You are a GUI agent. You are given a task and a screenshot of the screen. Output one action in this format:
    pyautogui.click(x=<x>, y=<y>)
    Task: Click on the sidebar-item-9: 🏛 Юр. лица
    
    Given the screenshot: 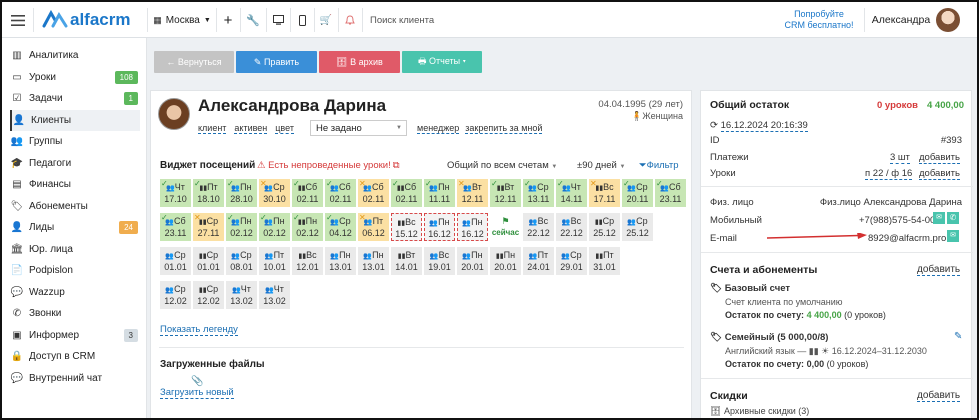 What is the action you would take?
    pyautogui.click(x=75, y=249)
    